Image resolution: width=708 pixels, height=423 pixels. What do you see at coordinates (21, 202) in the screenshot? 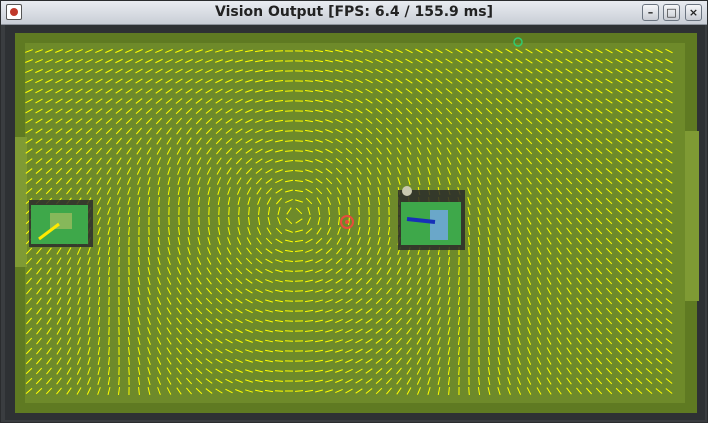
I see `left-goal-area` at bounding box center [21, 202].